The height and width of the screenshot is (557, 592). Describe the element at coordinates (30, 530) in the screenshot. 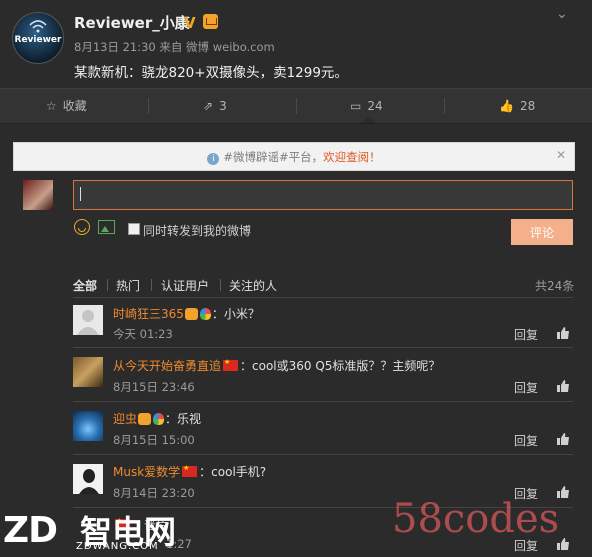

I see `zd-watermark-logo: ZD` at that location.